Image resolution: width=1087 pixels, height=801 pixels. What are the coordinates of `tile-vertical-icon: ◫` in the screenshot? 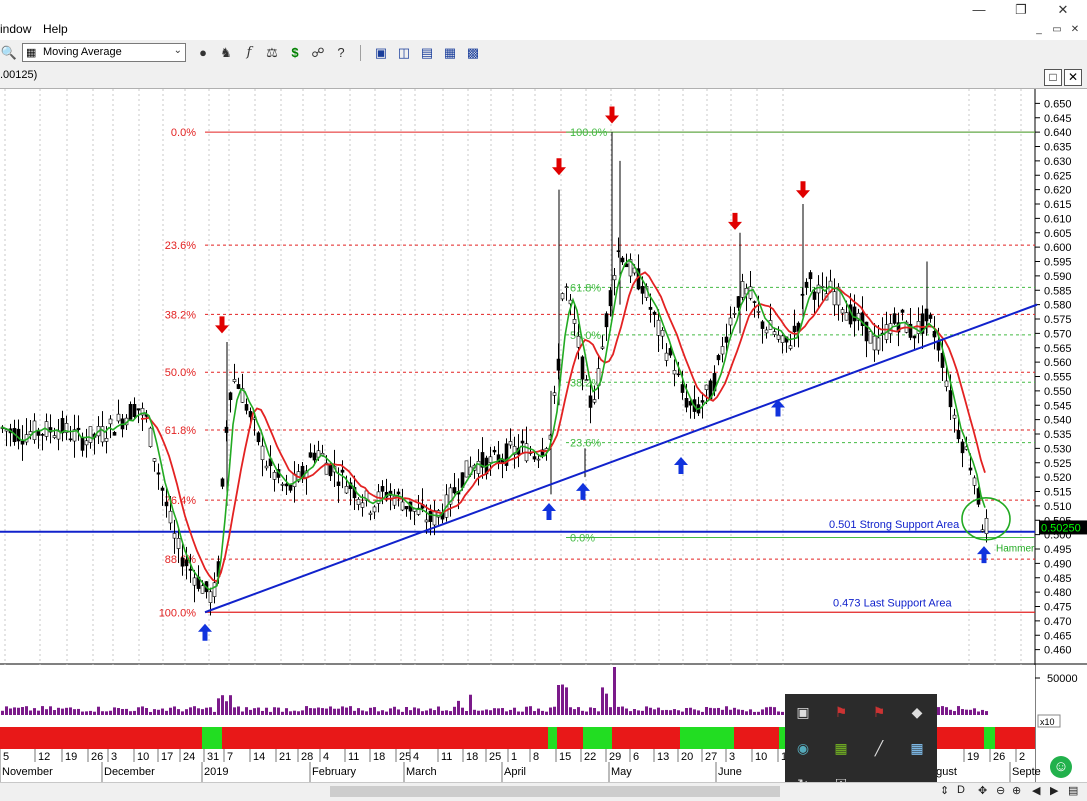 It's located at (404, 53).